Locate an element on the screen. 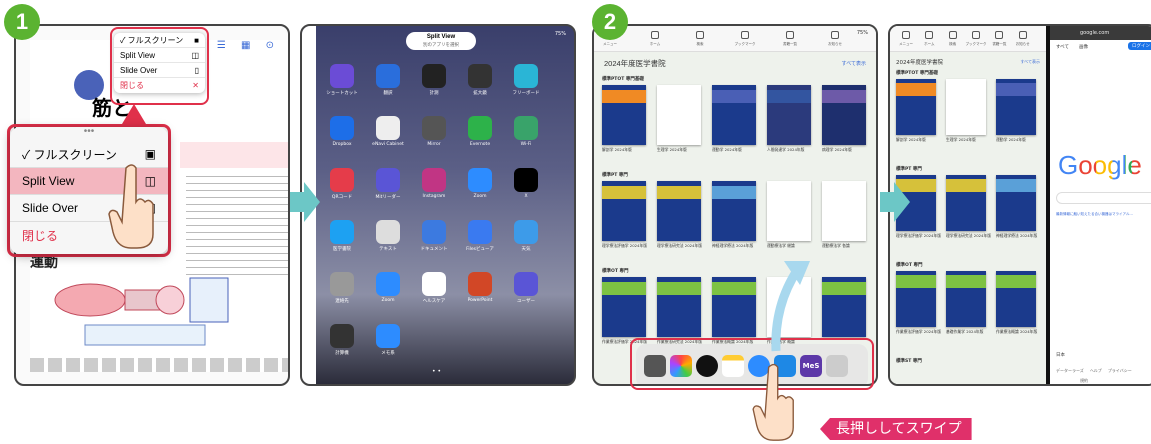 Image resolution: width=1151 pixels, height=444 pixels. menu-pointer-triangle is located at coordinates (134, 114).